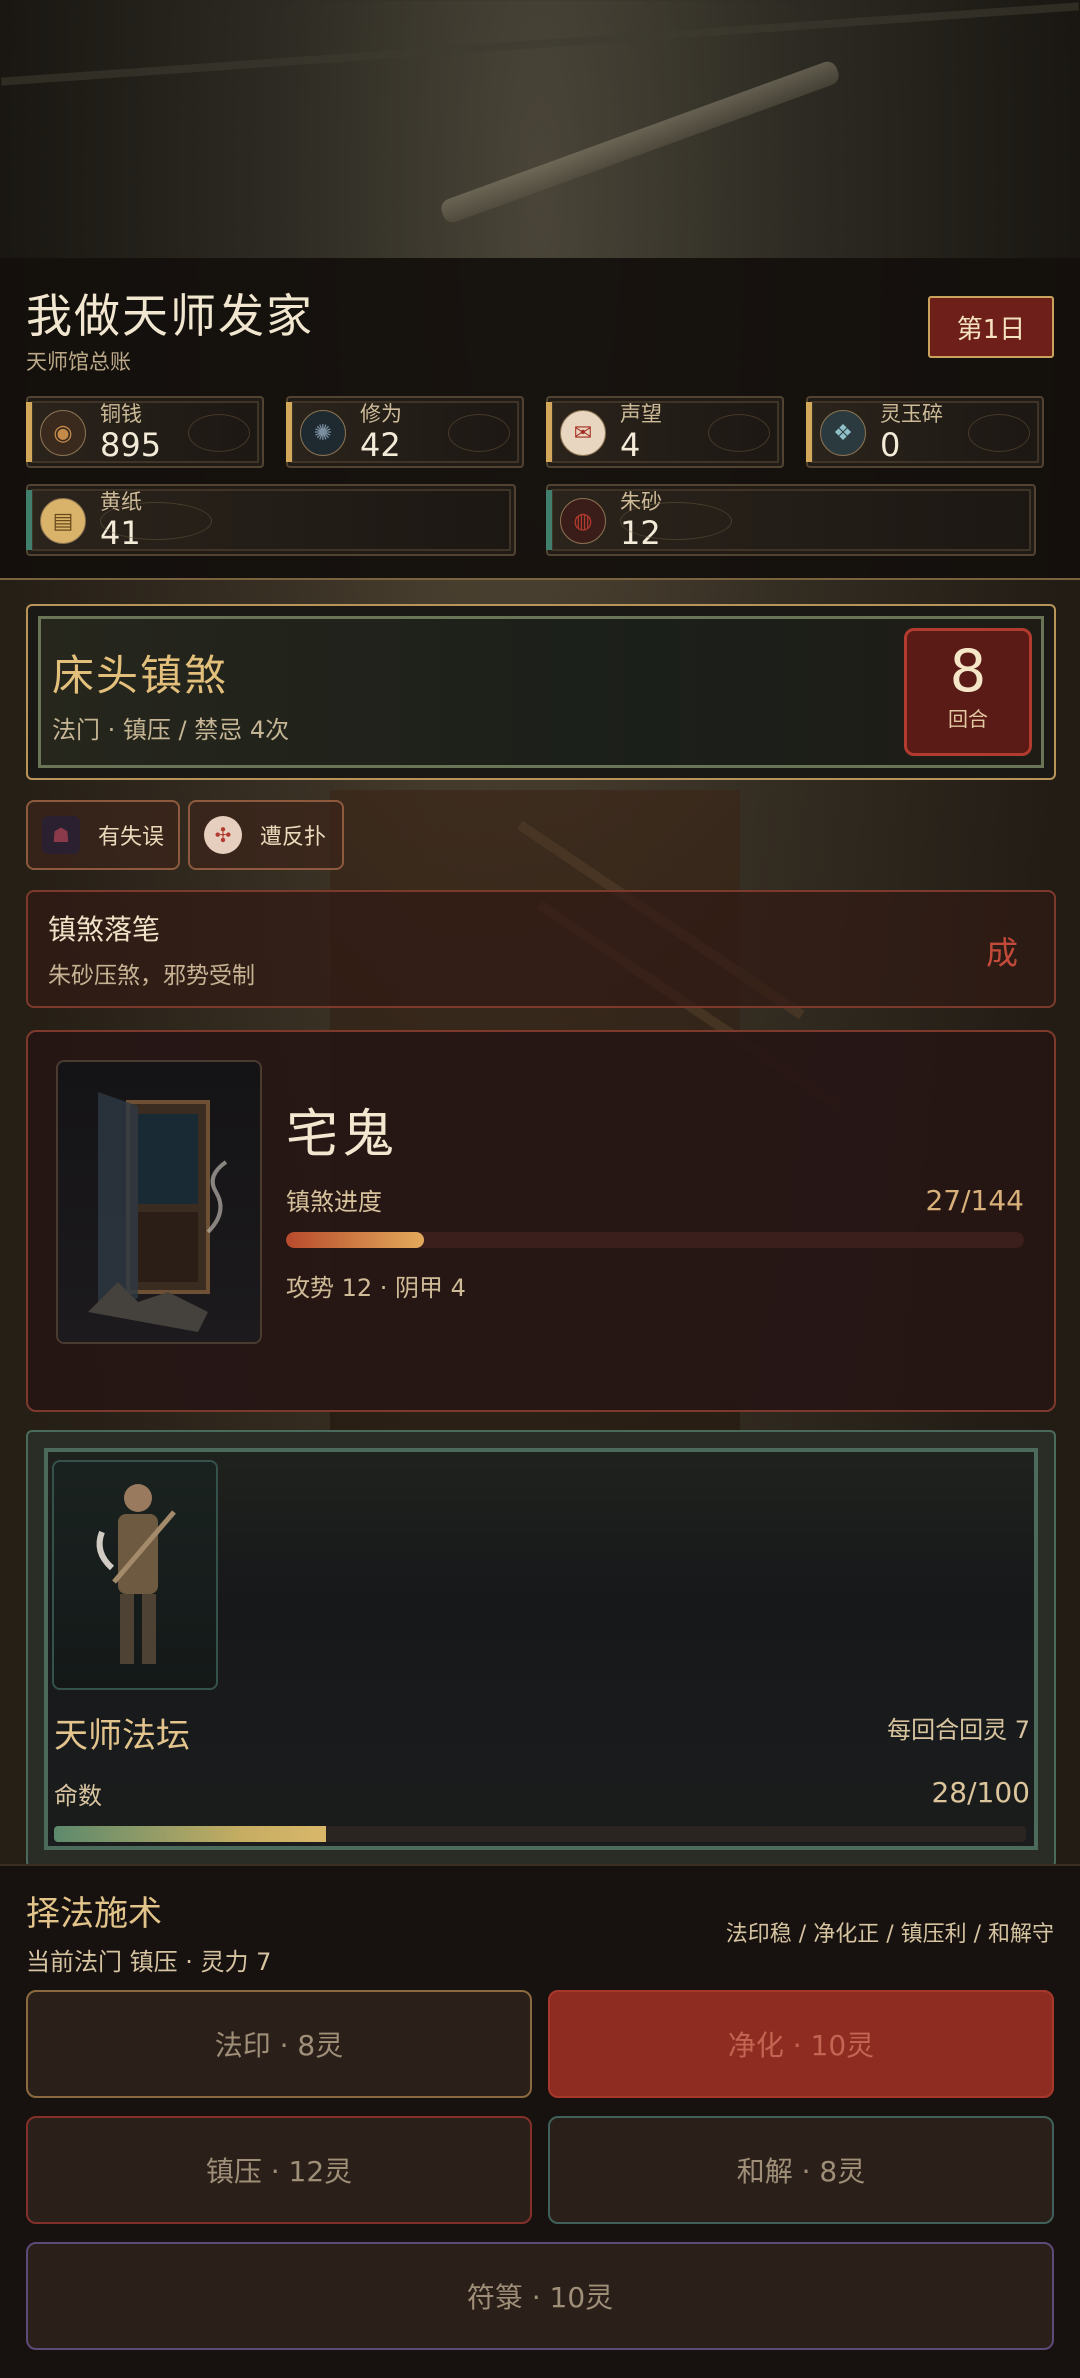 Image resolution: width=1080 pixels, height=2378 pixels. Describe the element at coordinates (640, 142) in the screenshot. I see `ceiling-lamp` at that location.